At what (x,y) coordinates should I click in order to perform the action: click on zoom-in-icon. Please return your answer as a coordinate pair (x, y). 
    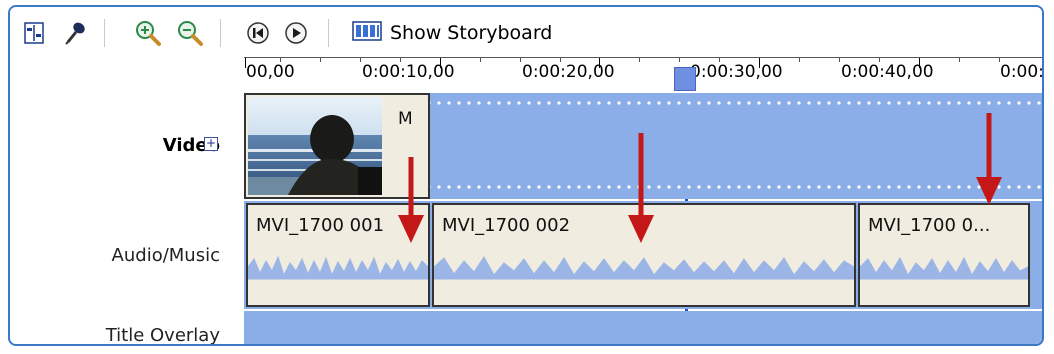
    Looking at the image, I should click on (148, 33).